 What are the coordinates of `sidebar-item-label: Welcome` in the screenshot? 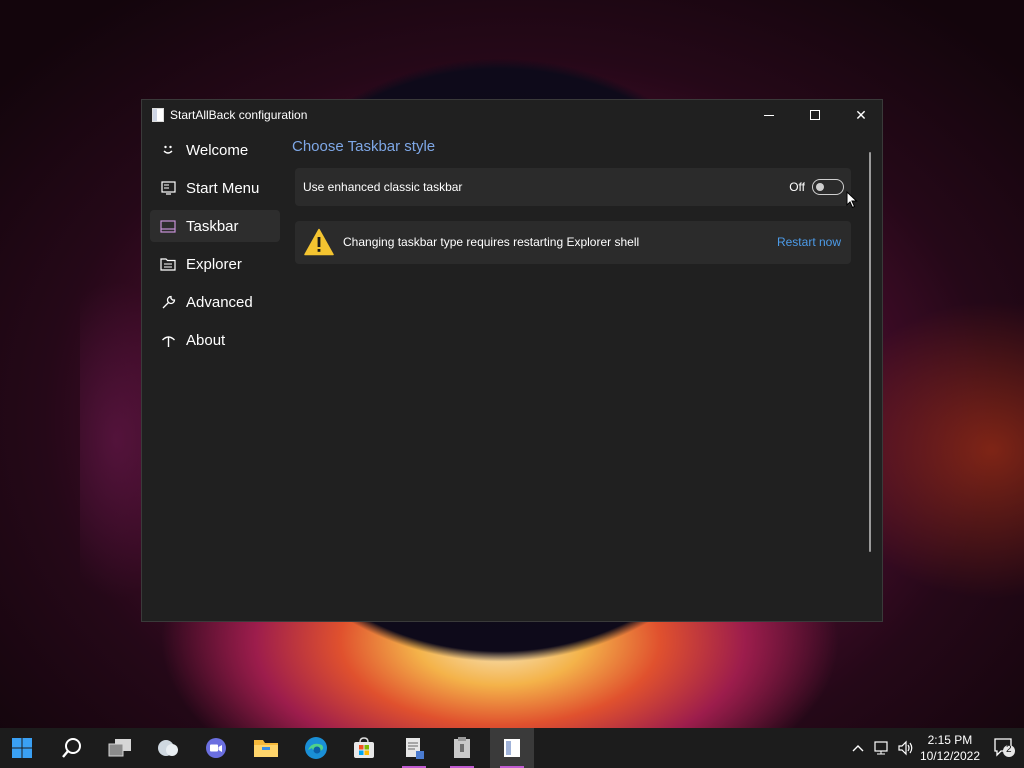 It's located at (217, 150).